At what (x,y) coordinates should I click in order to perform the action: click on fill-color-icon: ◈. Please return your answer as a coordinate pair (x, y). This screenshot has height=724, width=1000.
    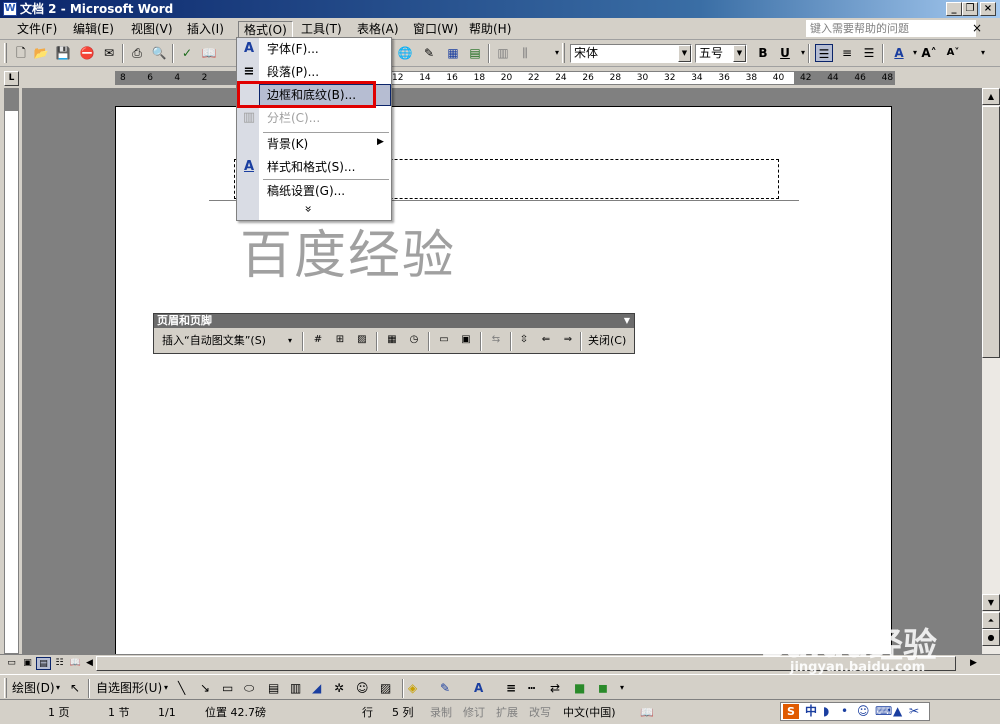
    Looking at the image, I should click on (412, 688).